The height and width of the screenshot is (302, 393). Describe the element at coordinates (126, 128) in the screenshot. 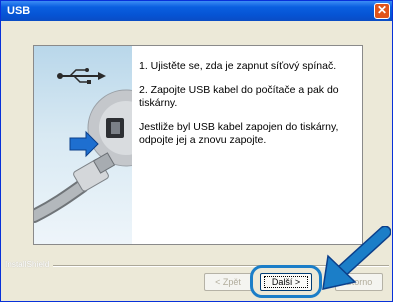

I see `usb-port-illustration` at that location.